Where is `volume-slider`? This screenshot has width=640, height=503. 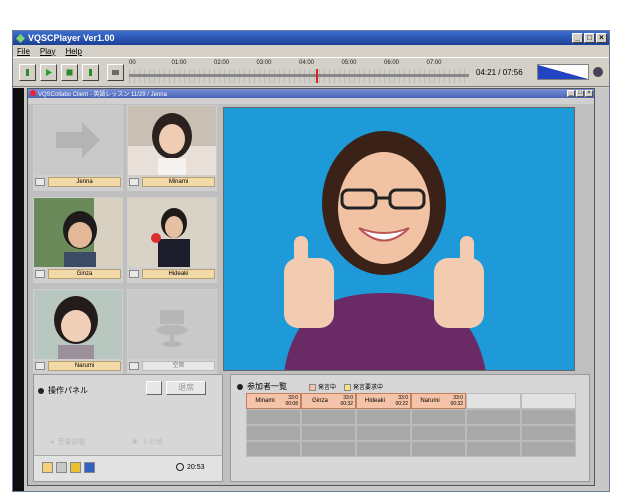 volume-slider is located at coordinates (563, 72).